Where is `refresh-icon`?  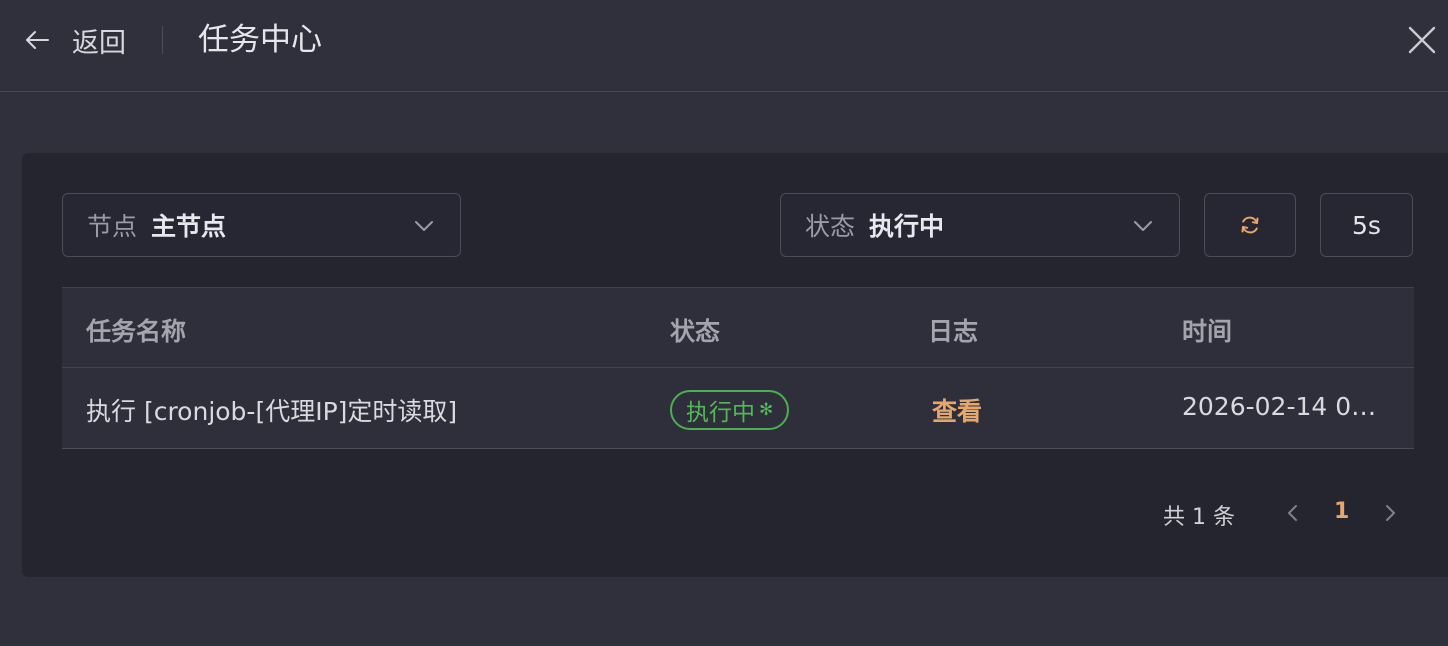 refresh-icon is located at coordinates (1250, 225).